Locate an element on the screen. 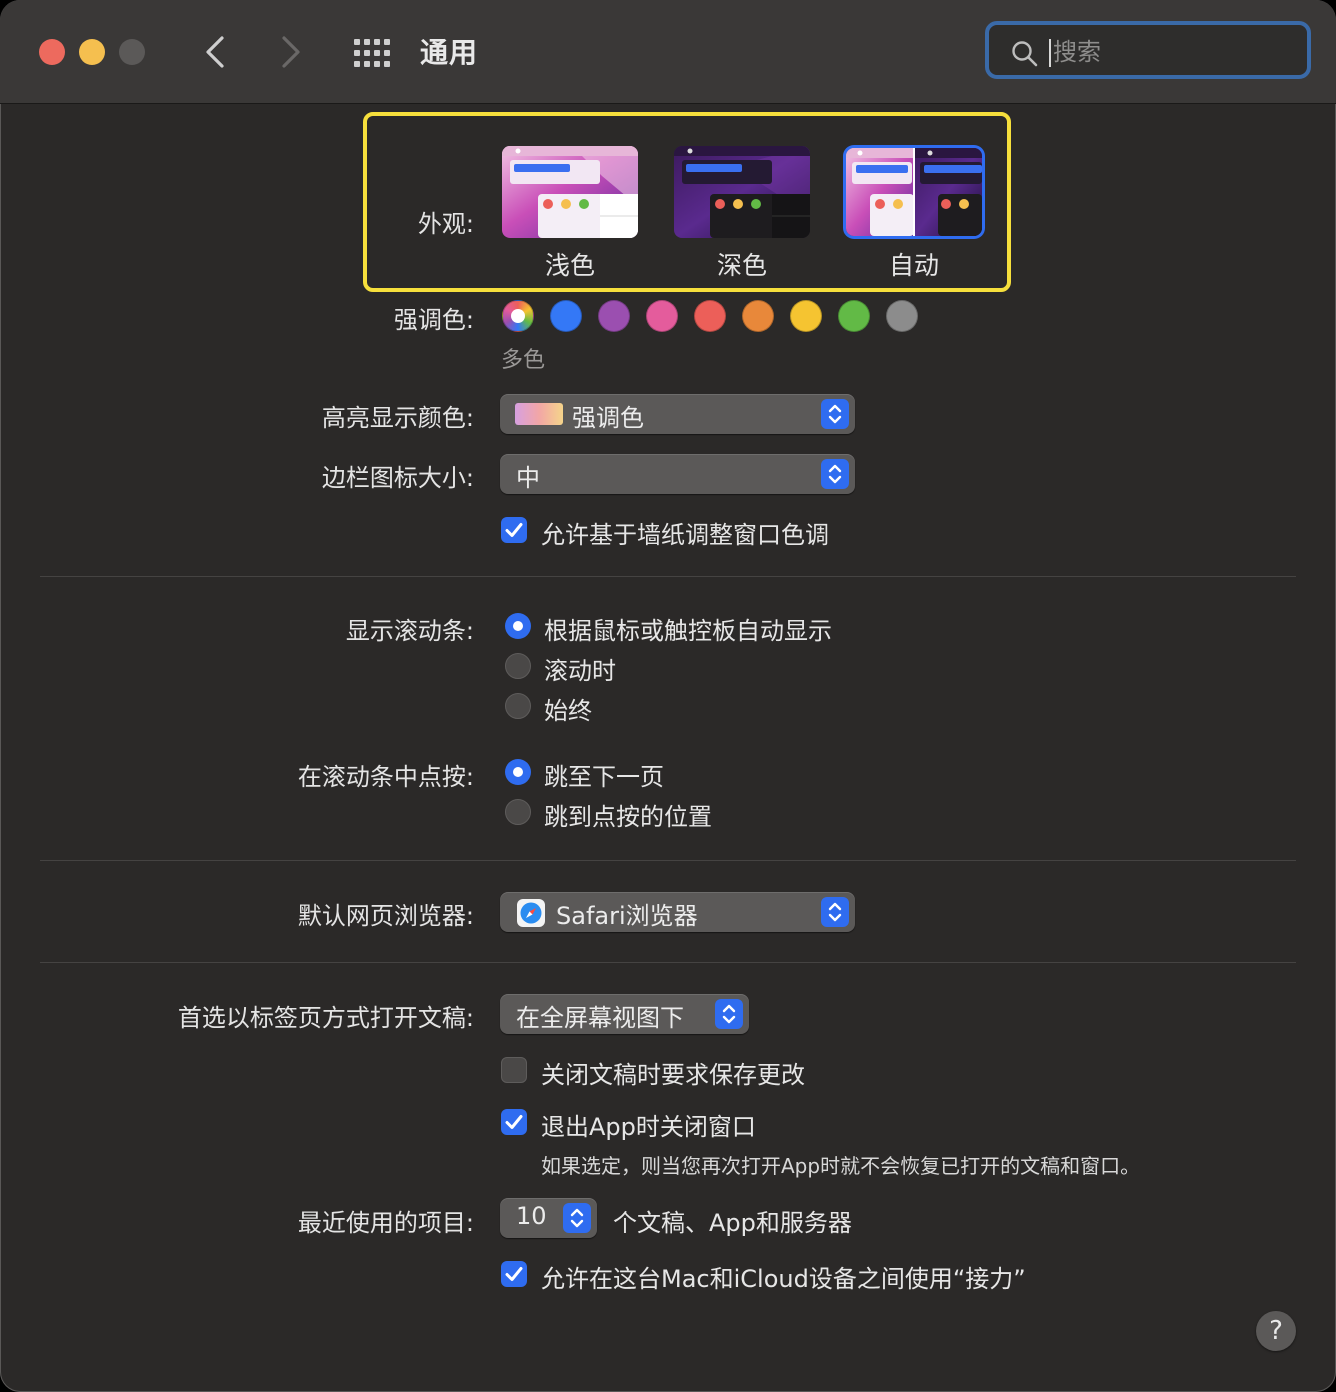 Image resolution: width=1336 pixels, height=1392 pixels. scroll-click-label: 在滚动条中点按: is located at coordinates (385, 777).